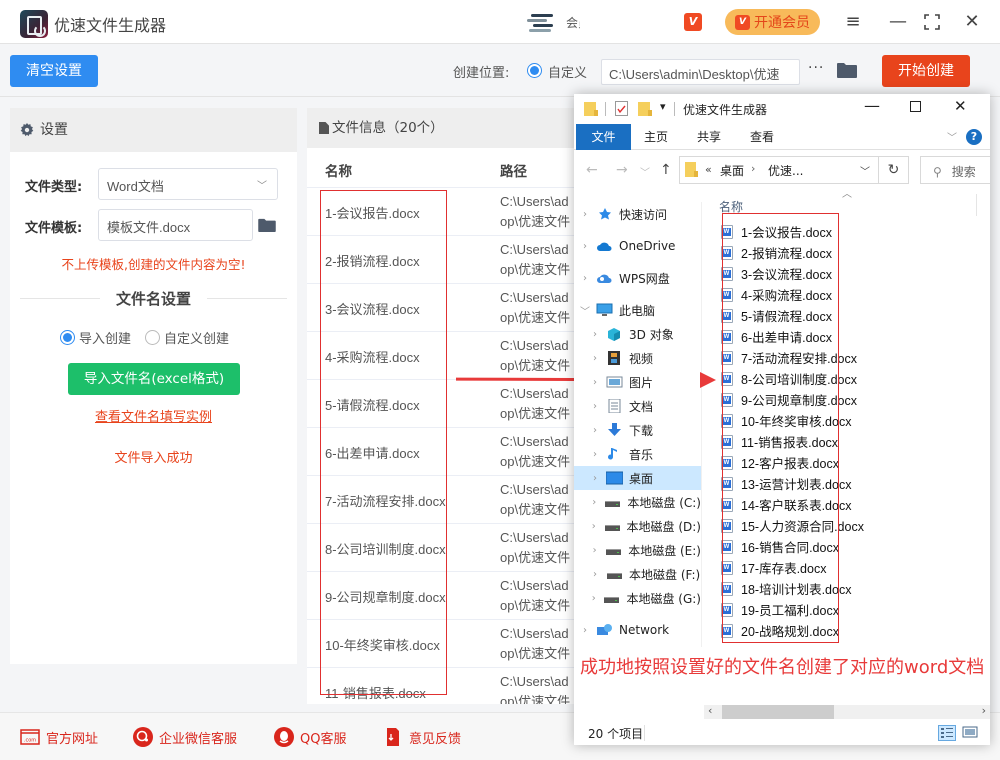 The width and height of the screenshot is (1000, 760). I want to click on large-icons-view-icon, so click(971, 733).